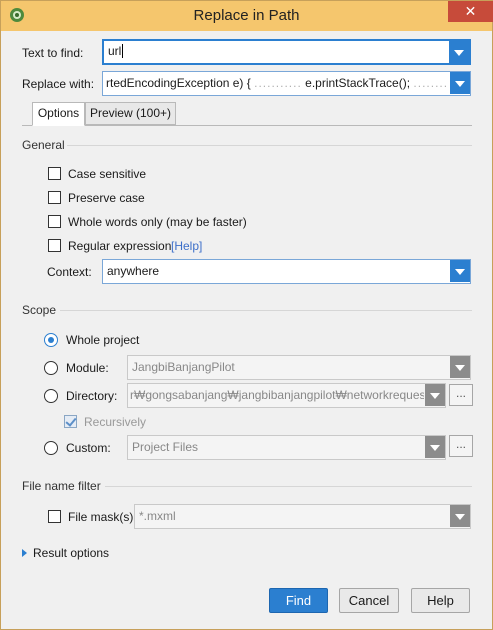  I want to click on scope-heading: Scope, so click(39, 310).